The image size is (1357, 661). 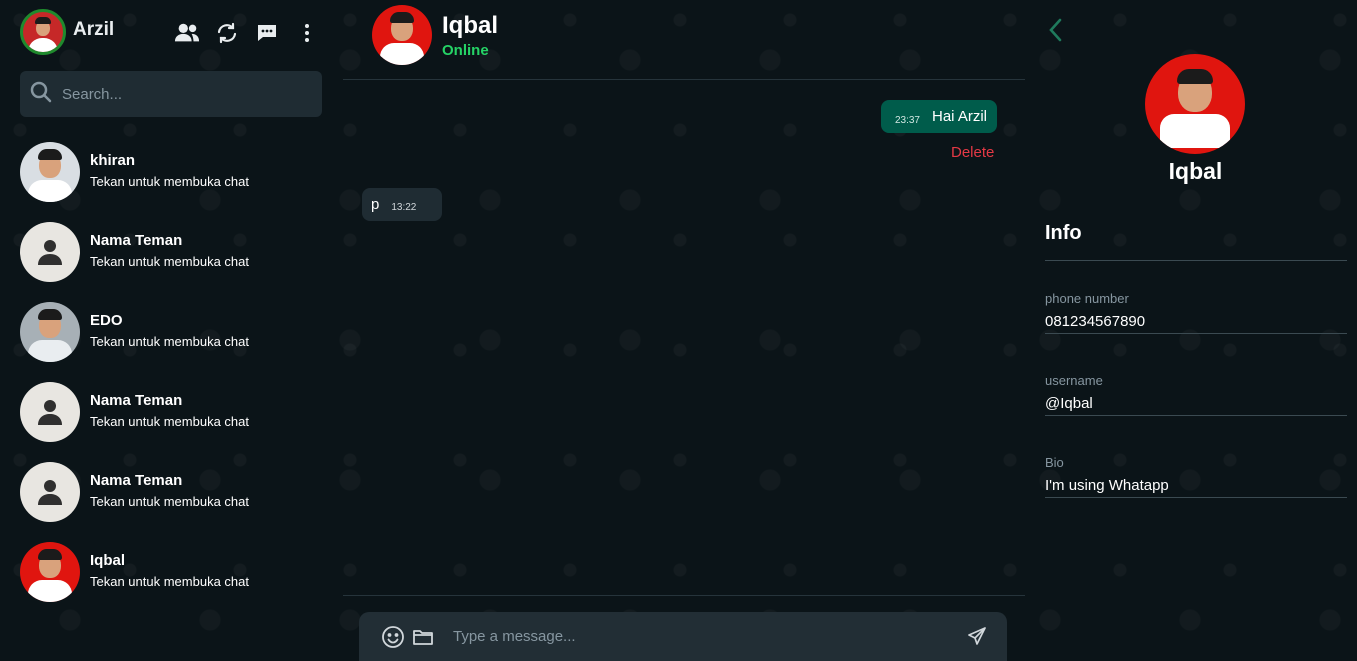 I want to click on message-text: Hai Arzil, so click(x=959, y=116).